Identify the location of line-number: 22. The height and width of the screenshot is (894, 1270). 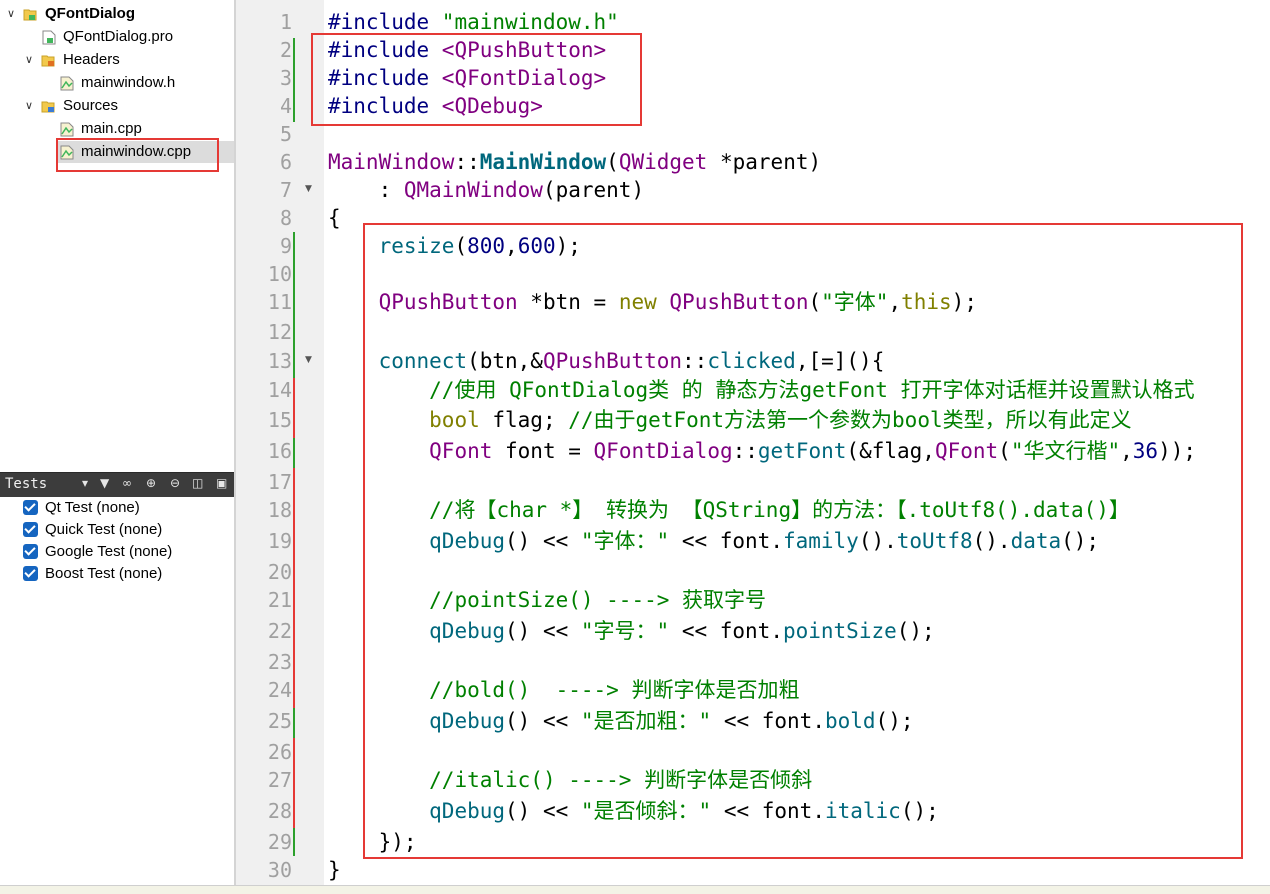
(279, 631).